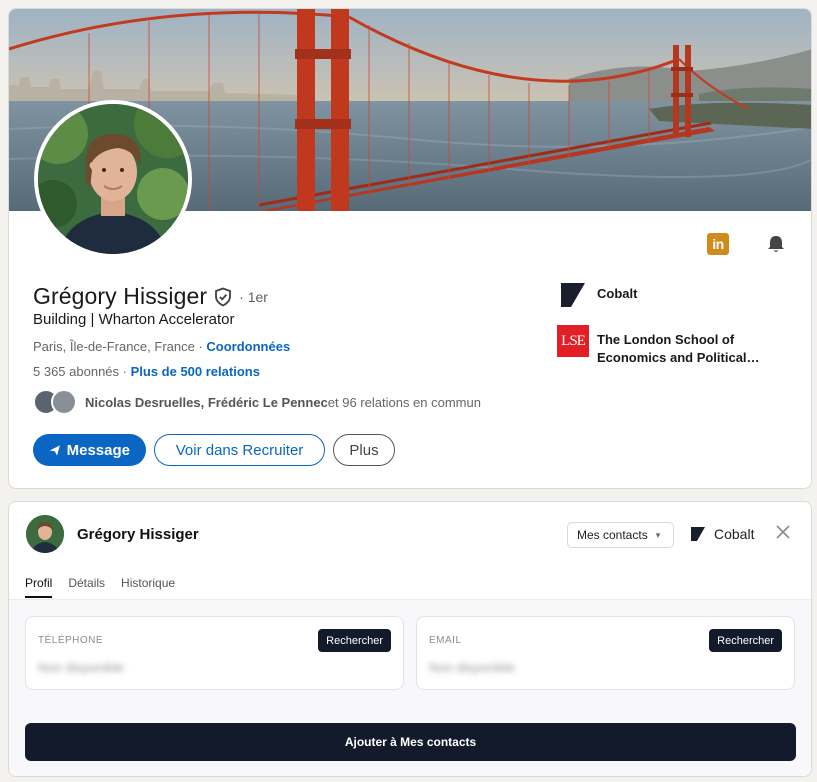 This screenshot has width=817, height=782. I want to click on phone-field: TÉLÉPHONE Non disponible Rechercher, so click(214, 653).